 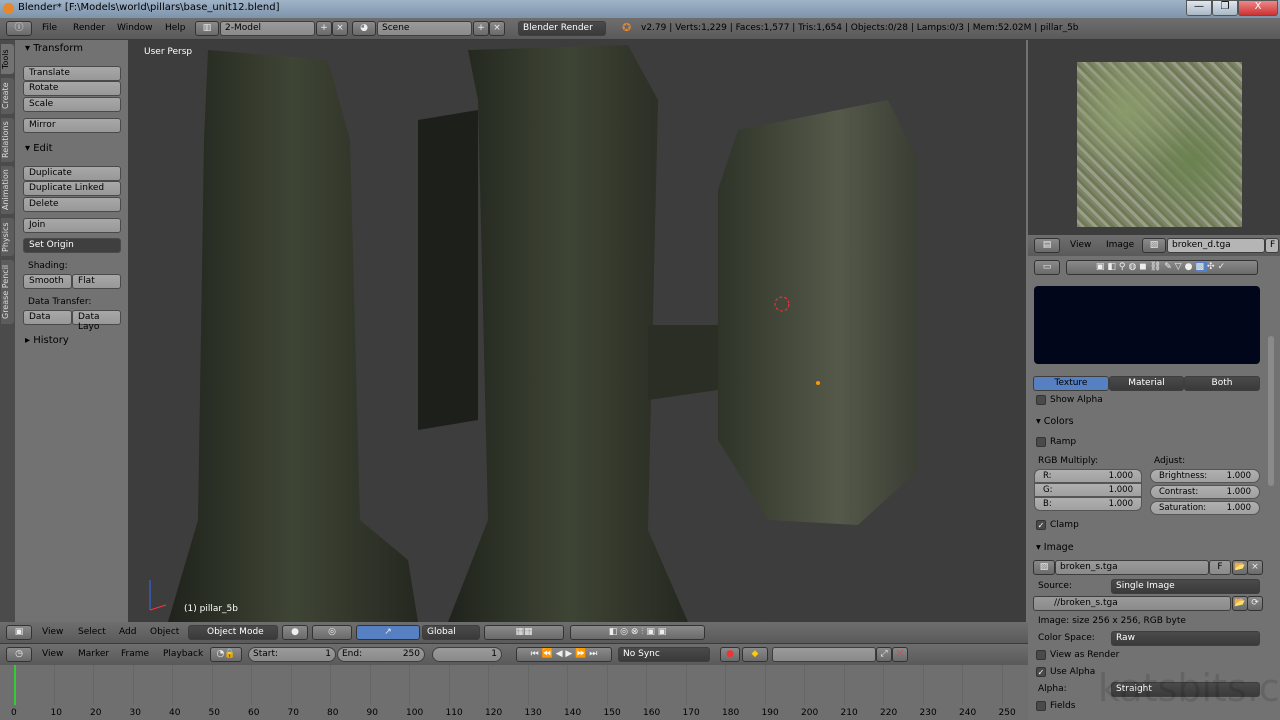 What do you see at coordinates (467, 654) in the screenshot?
I see `current-frame-field: 1` at bounding box center [467, 654].